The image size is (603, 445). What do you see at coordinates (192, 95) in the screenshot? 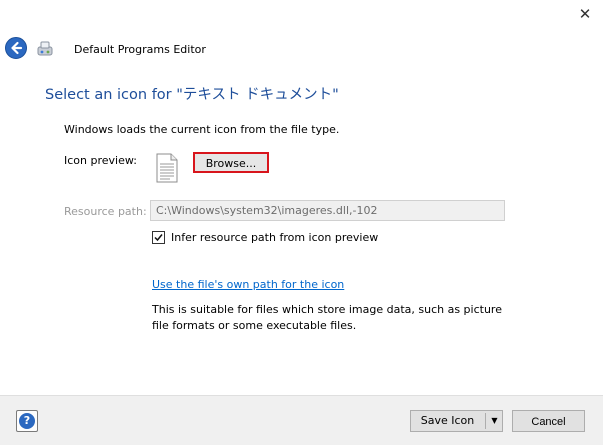
I see `page-heading: Select an icon for "テキスト ドキュメント"` at bounding box center [192, 95].